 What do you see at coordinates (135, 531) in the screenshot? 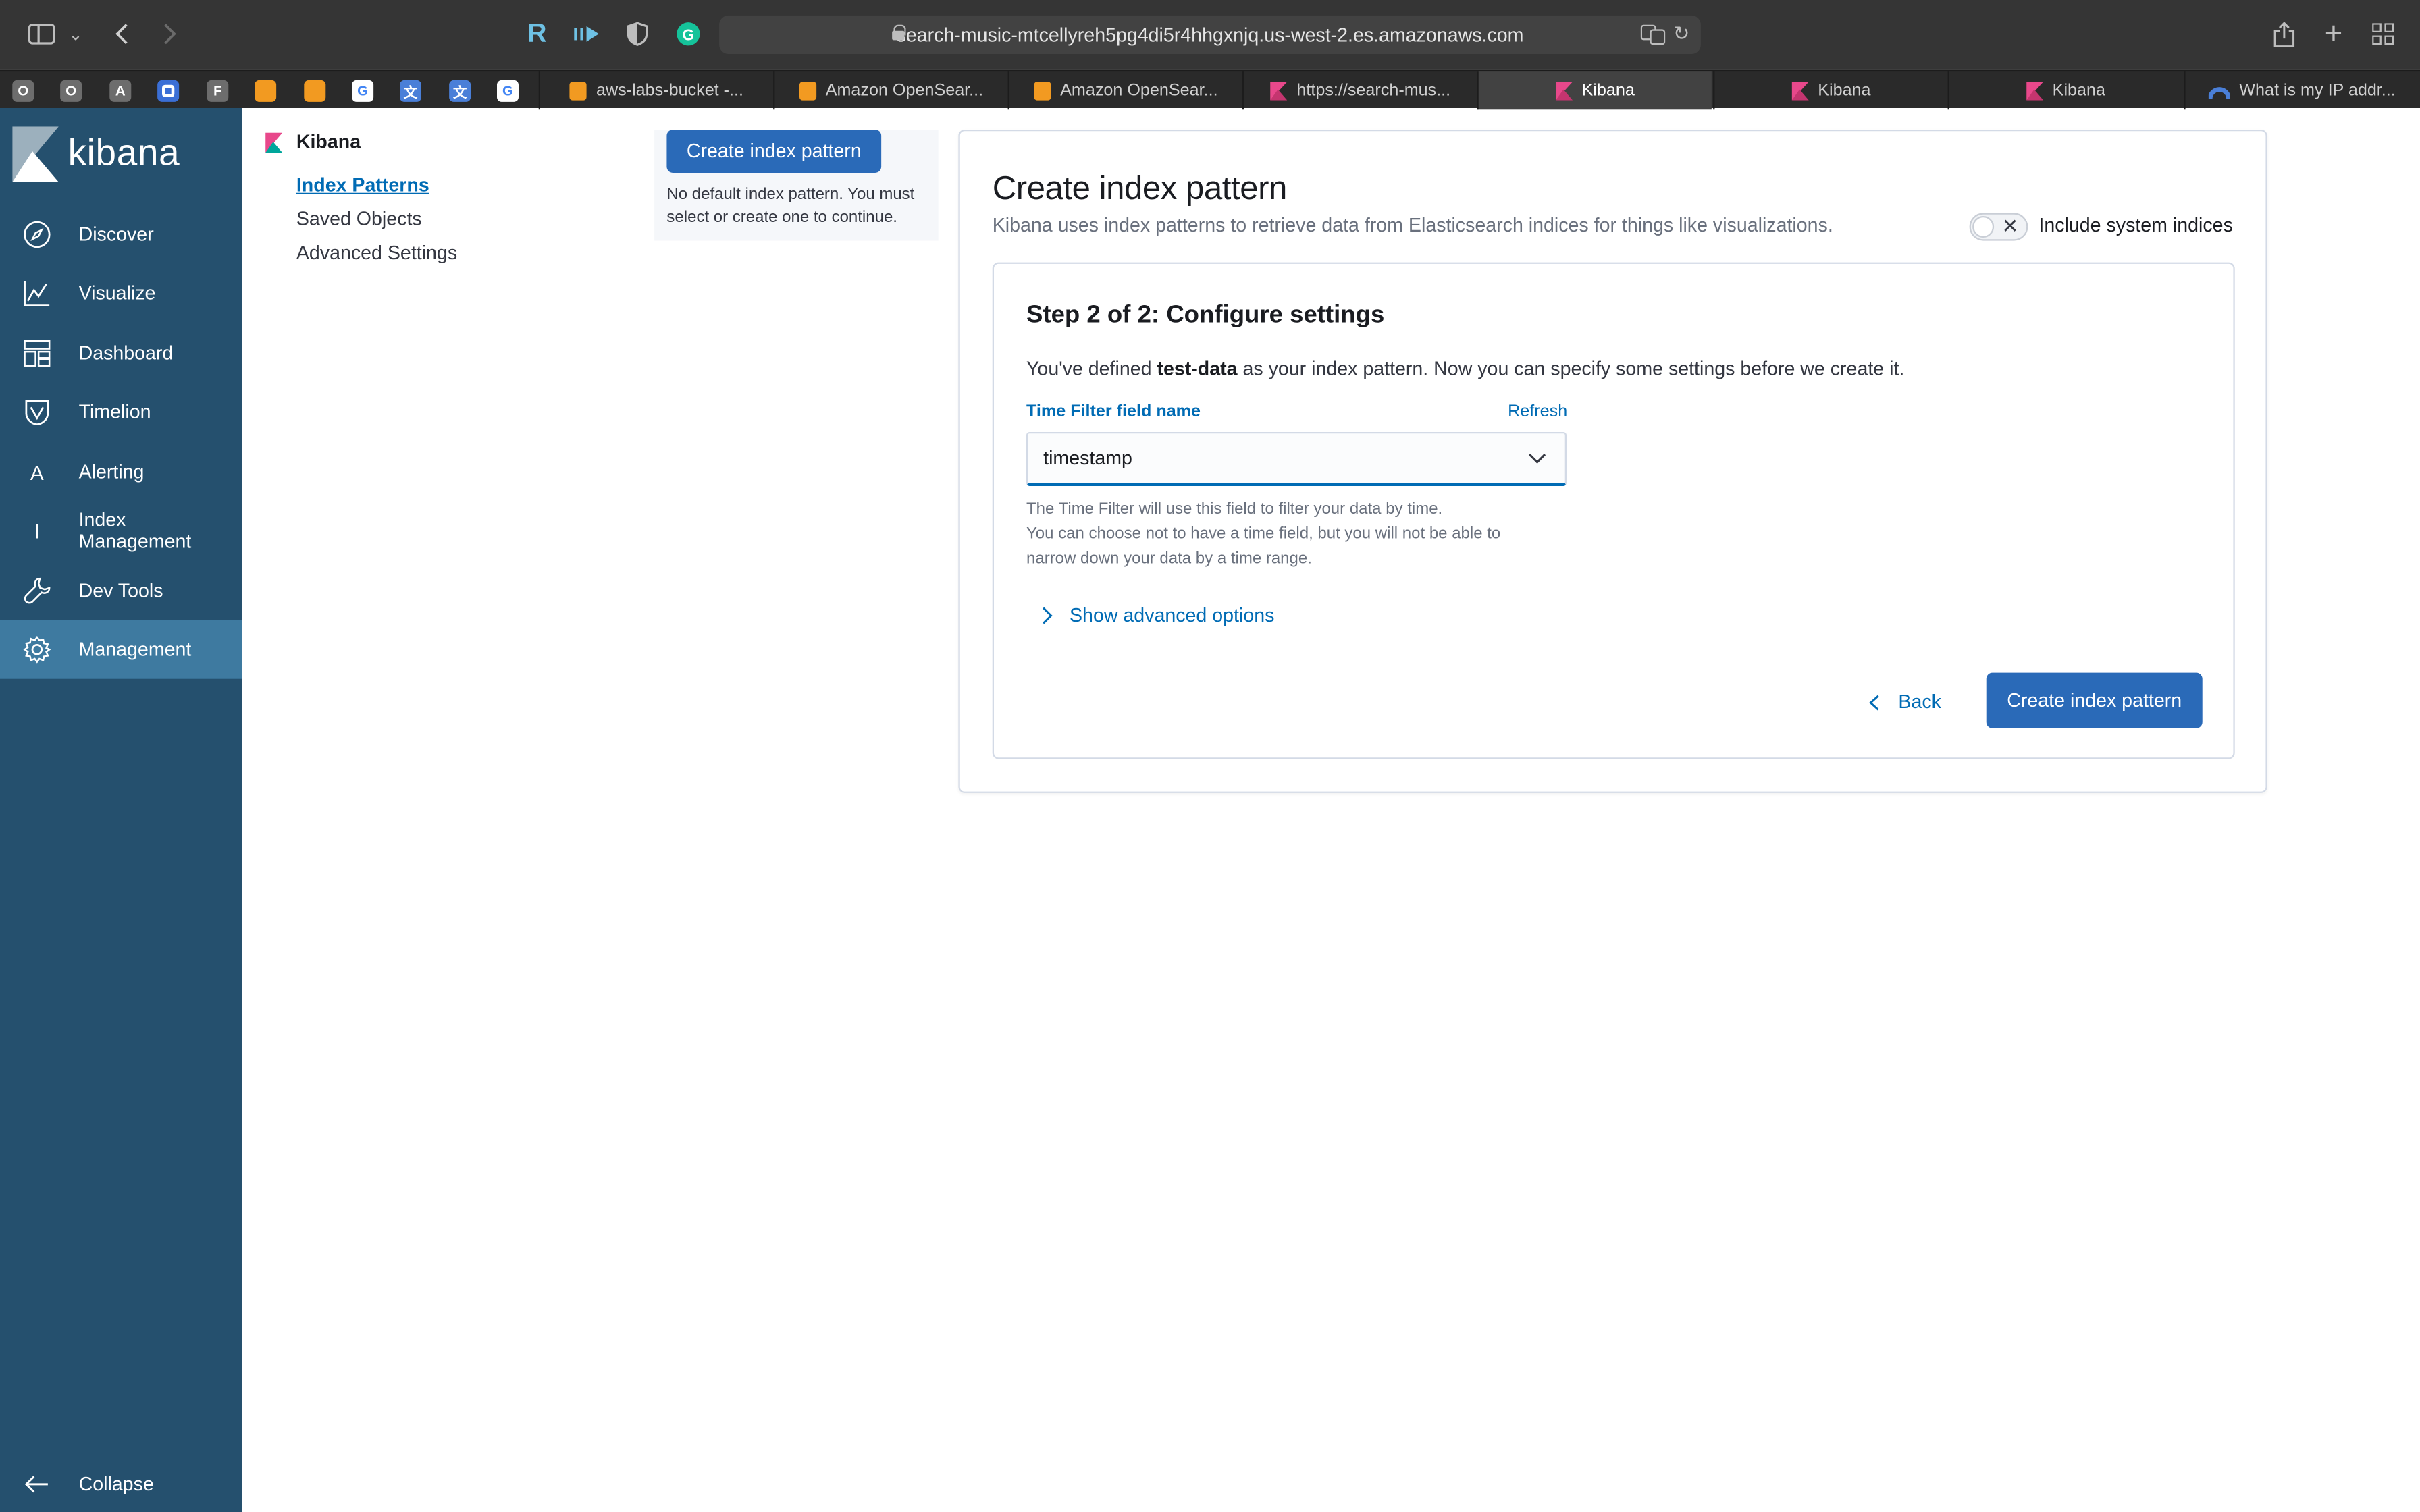
I see `nav-label: Index Management` at bounding box center [135, 531].